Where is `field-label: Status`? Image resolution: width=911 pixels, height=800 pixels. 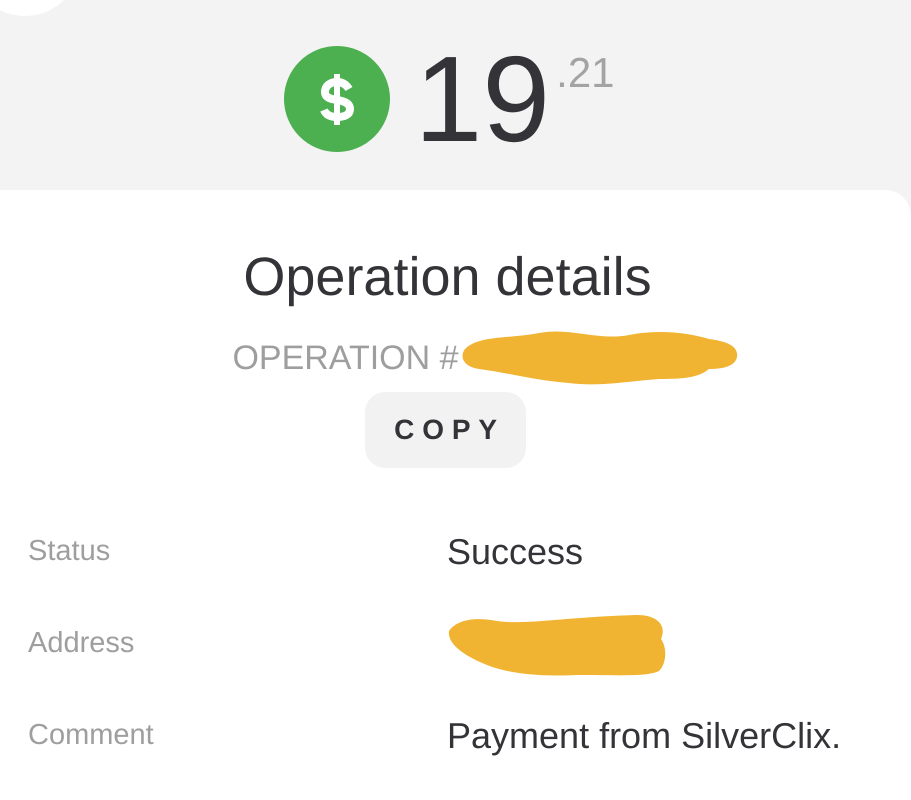 field-label: Status is located at coordinates (70, 551).